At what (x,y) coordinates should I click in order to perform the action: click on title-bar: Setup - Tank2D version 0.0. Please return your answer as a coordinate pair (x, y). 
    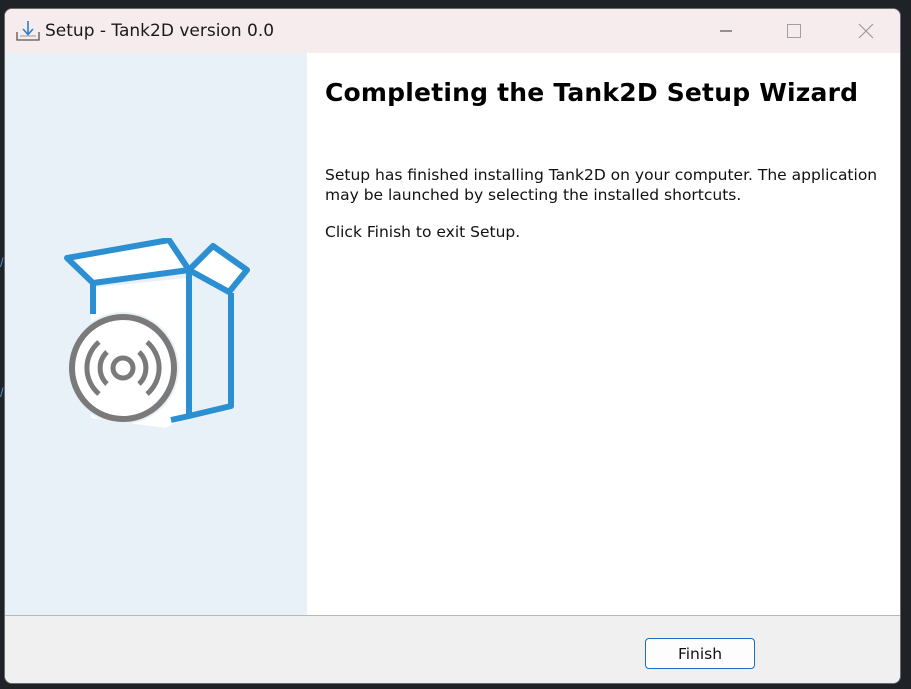
    Looking at the image, I should click on (452, 31).